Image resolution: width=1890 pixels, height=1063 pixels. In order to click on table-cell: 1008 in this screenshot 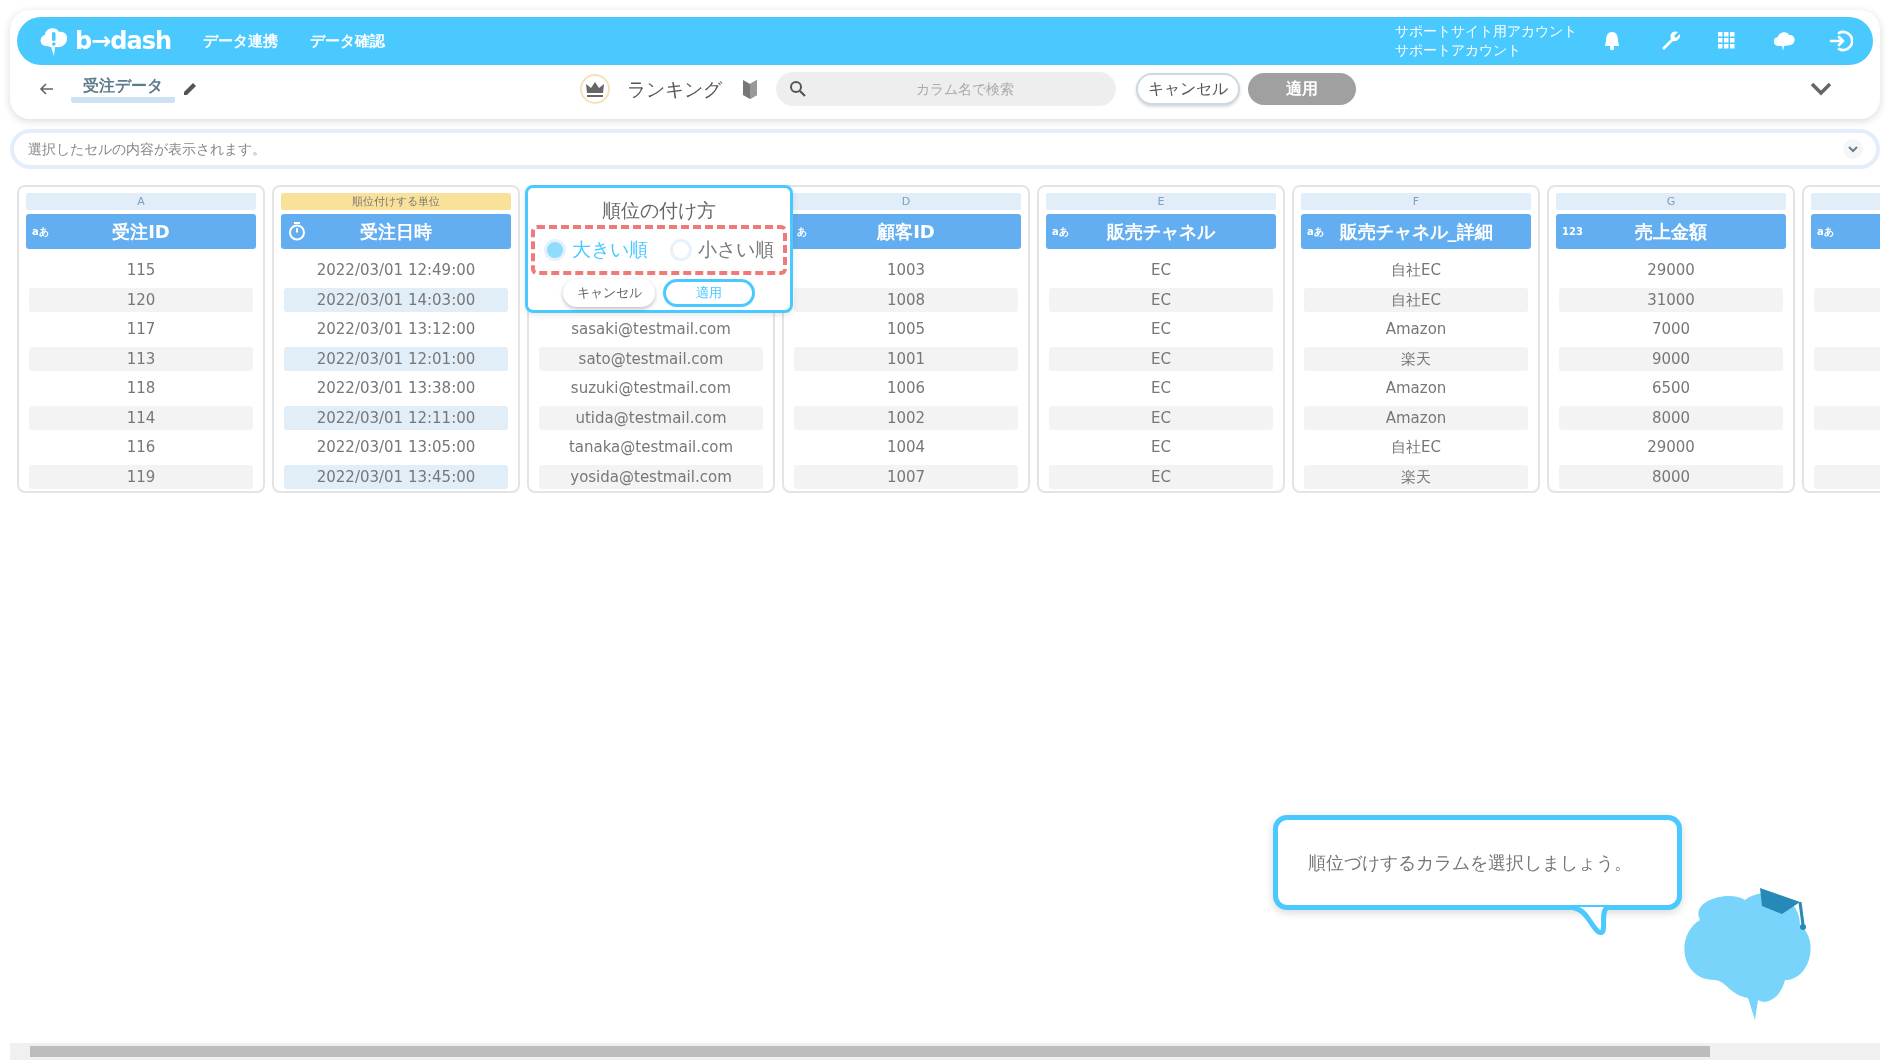, I will do `click(906, 299)`.